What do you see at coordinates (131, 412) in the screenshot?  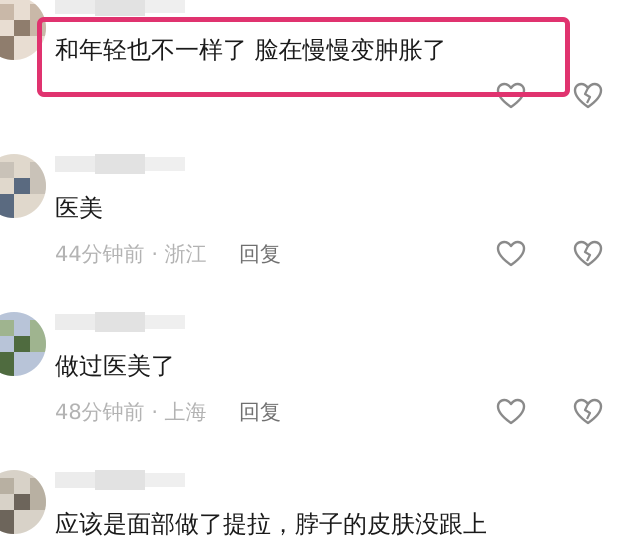 I see `comment-time-location: 48分钟前 · 上海` at bounding box center [131, 412].